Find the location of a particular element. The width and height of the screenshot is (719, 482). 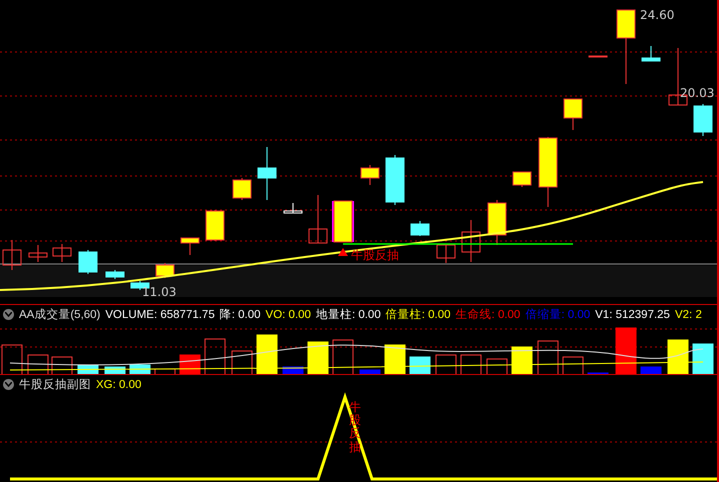

indicator-readout: VO: 0.00 is located at coordinates (288, 314).